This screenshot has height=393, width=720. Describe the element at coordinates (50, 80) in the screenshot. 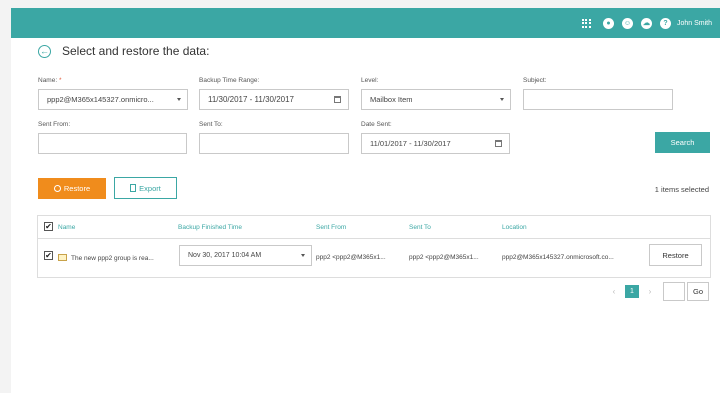

I see `name-label: Name: *` at that location.